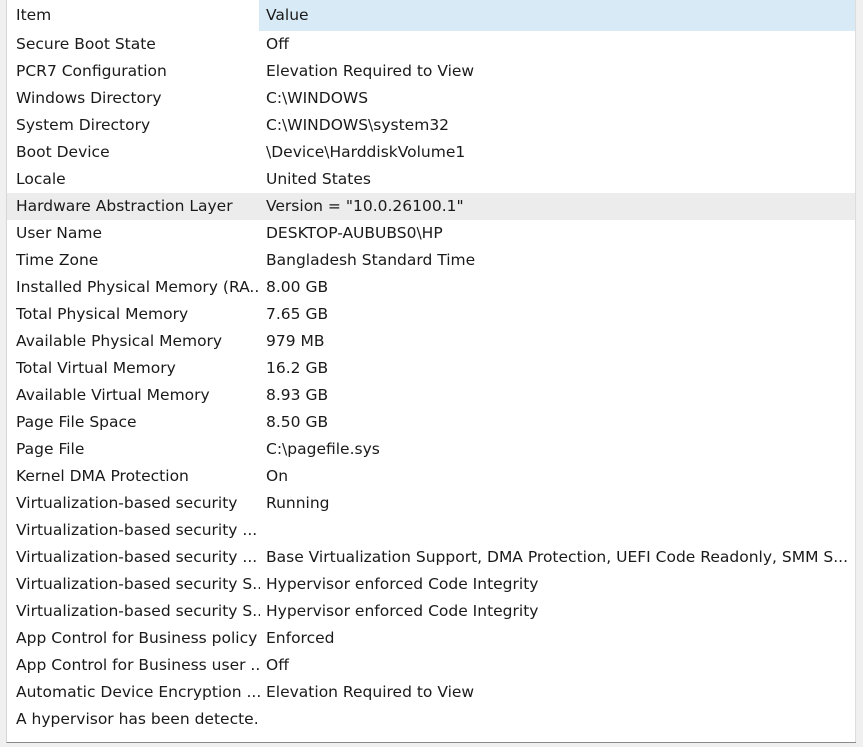 The image size is (863, 747). Describe the element at coordinates (323, 449) in the screenshot. I see `row-value: C:\pagefile.sys` at that location.